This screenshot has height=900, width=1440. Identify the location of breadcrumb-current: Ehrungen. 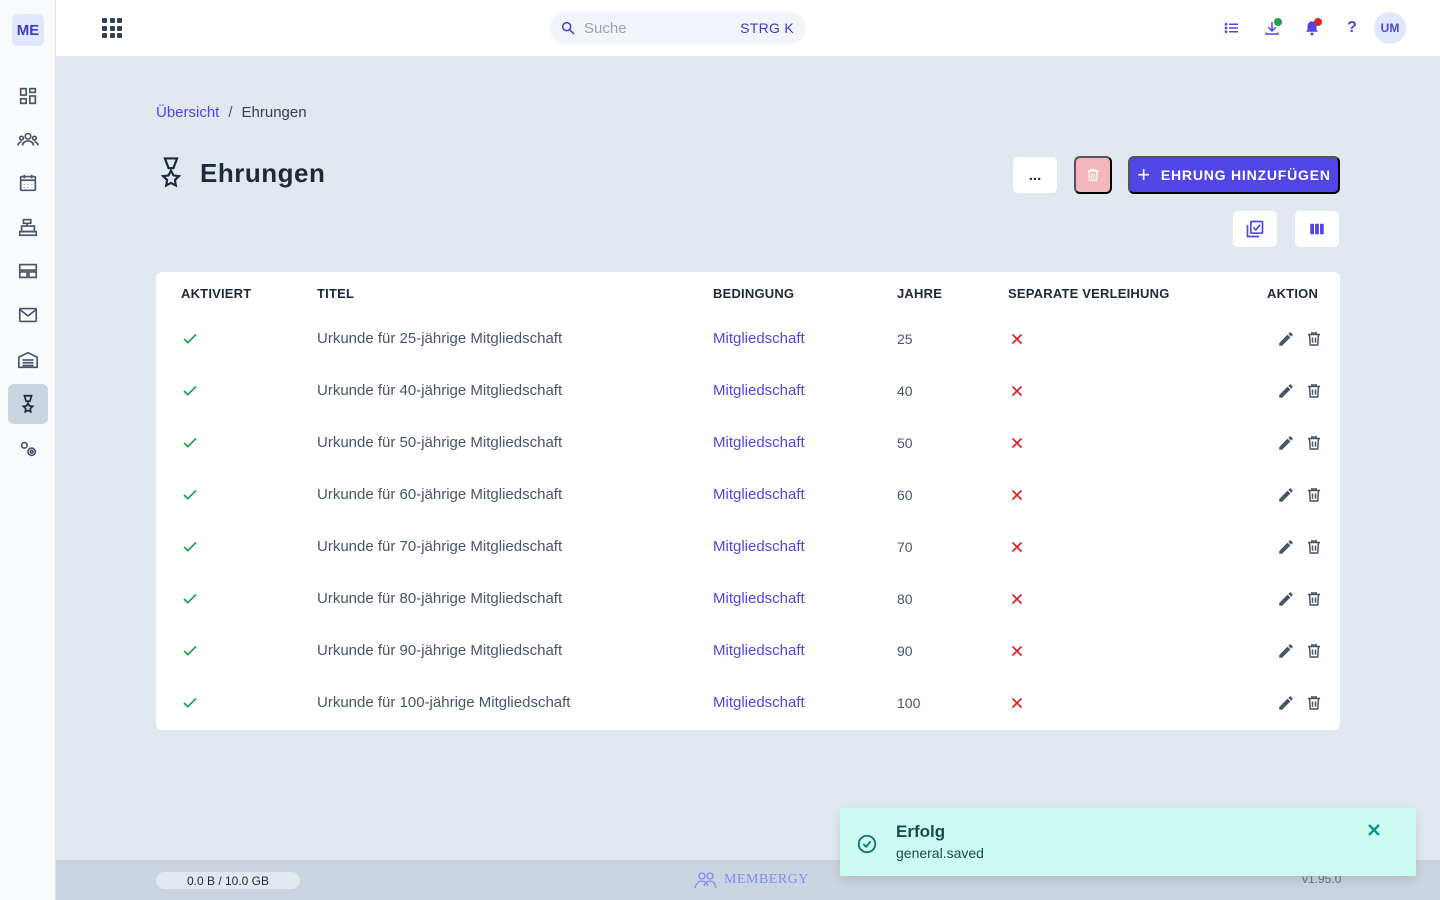
(274, 112).